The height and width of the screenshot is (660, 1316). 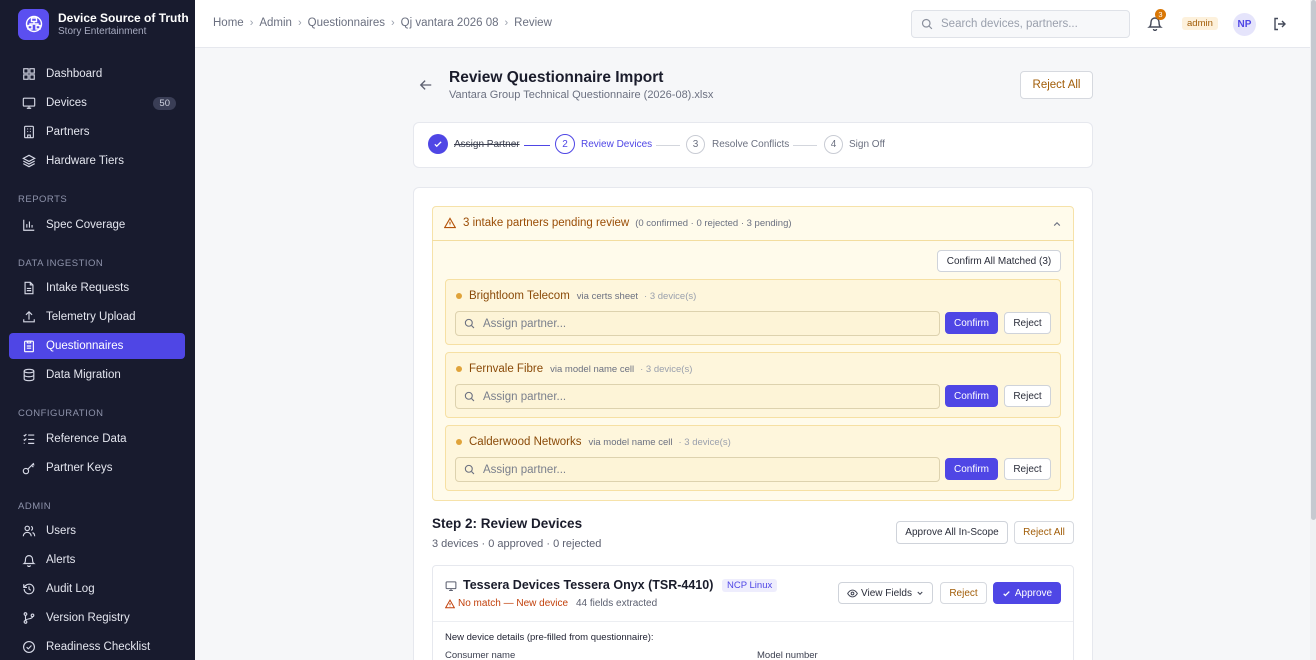 What do you see at coordinates (86, 225) in the screenshot?
I see `sidebar-item-label: Spec Coverage` at bounding box center [86, 225].